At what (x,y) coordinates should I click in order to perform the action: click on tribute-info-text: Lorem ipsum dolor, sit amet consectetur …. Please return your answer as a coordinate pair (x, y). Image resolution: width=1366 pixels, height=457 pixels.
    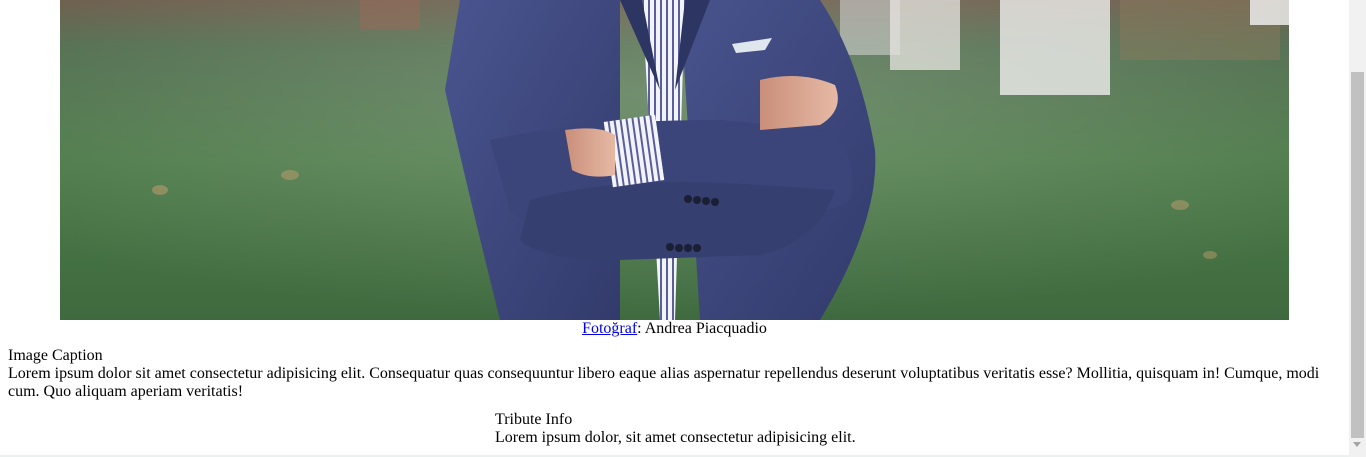
    Looking at the image, I should click on (675, 437).